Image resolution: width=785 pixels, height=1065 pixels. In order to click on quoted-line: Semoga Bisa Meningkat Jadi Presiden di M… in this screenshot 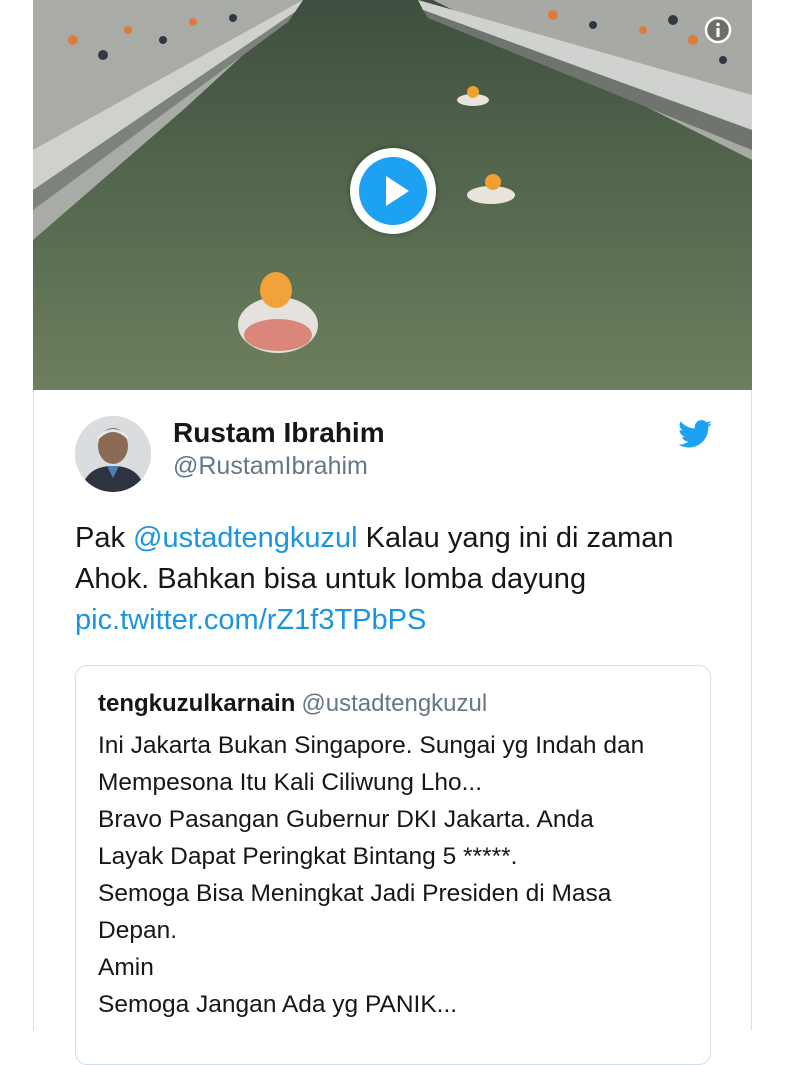, I will do `click(355, 893)`.